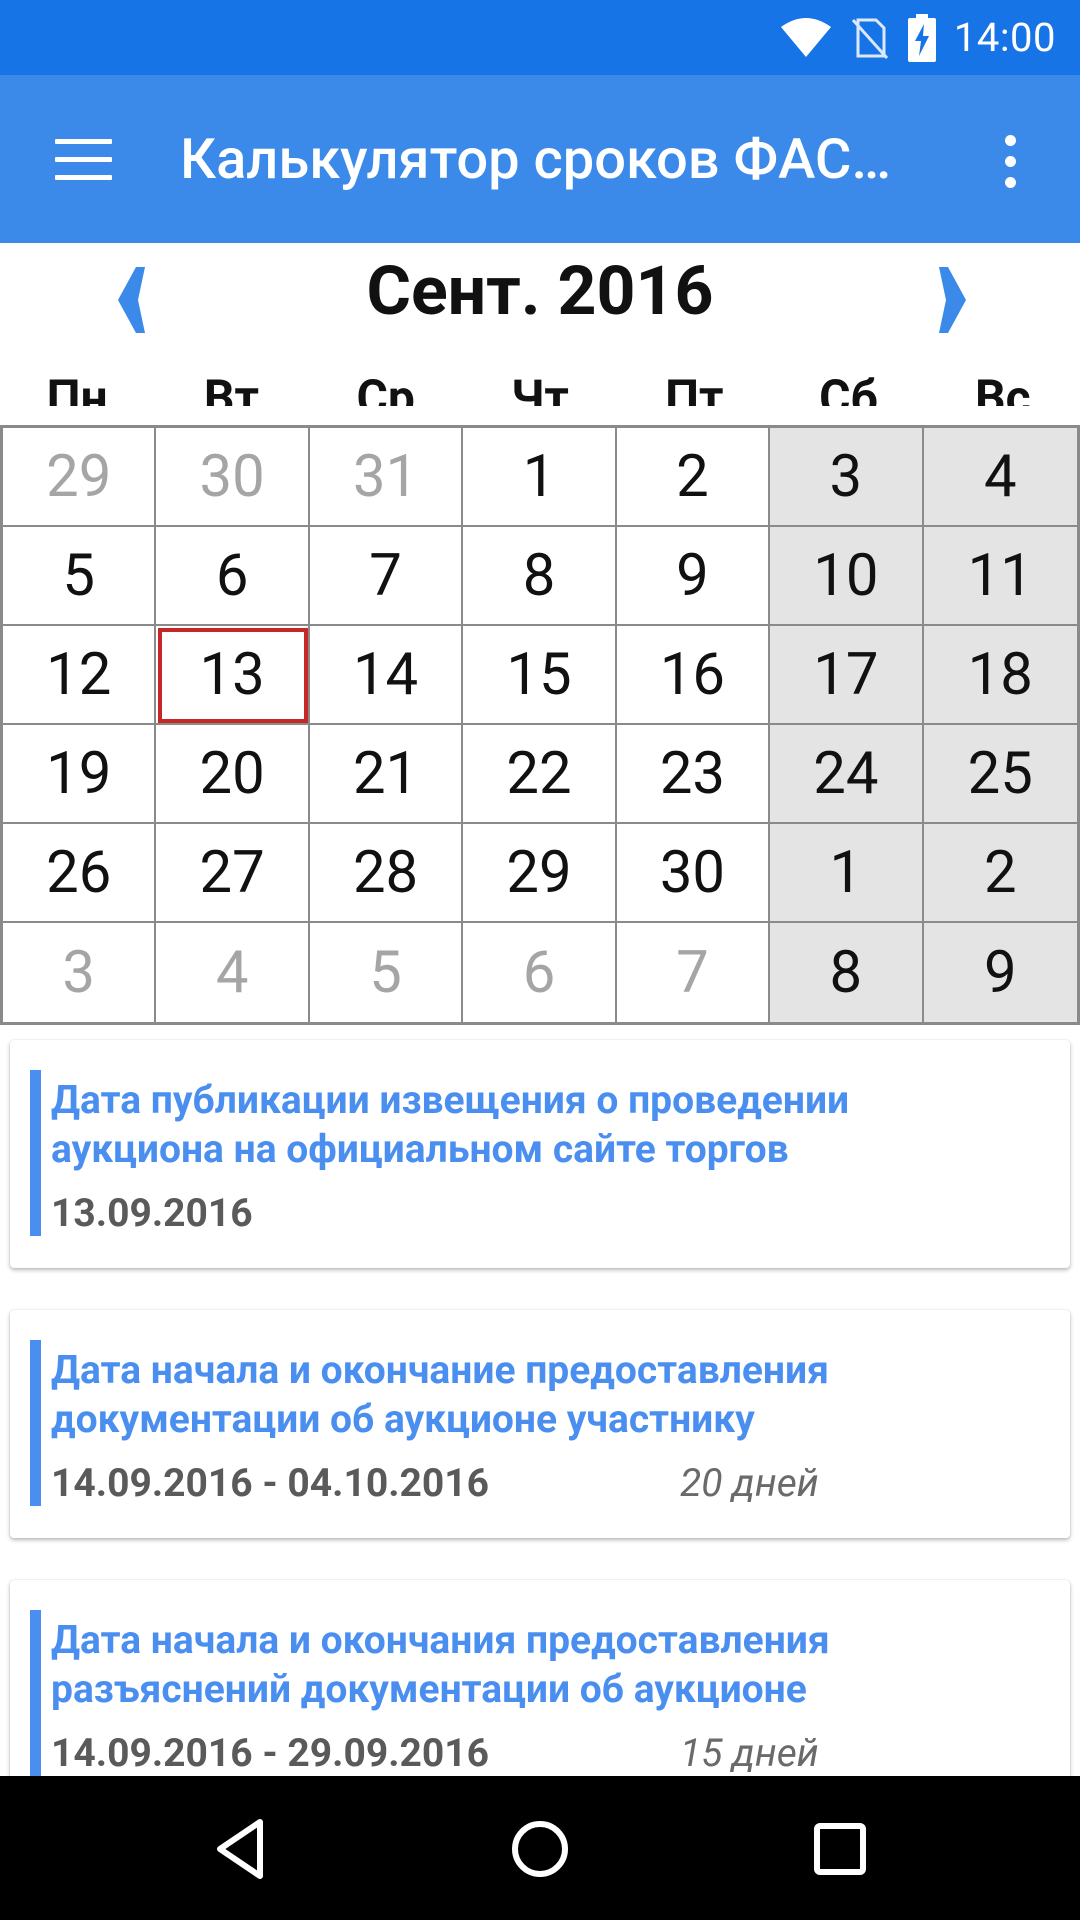  I want to click on calendar-day: 25, so click(1000, 774).